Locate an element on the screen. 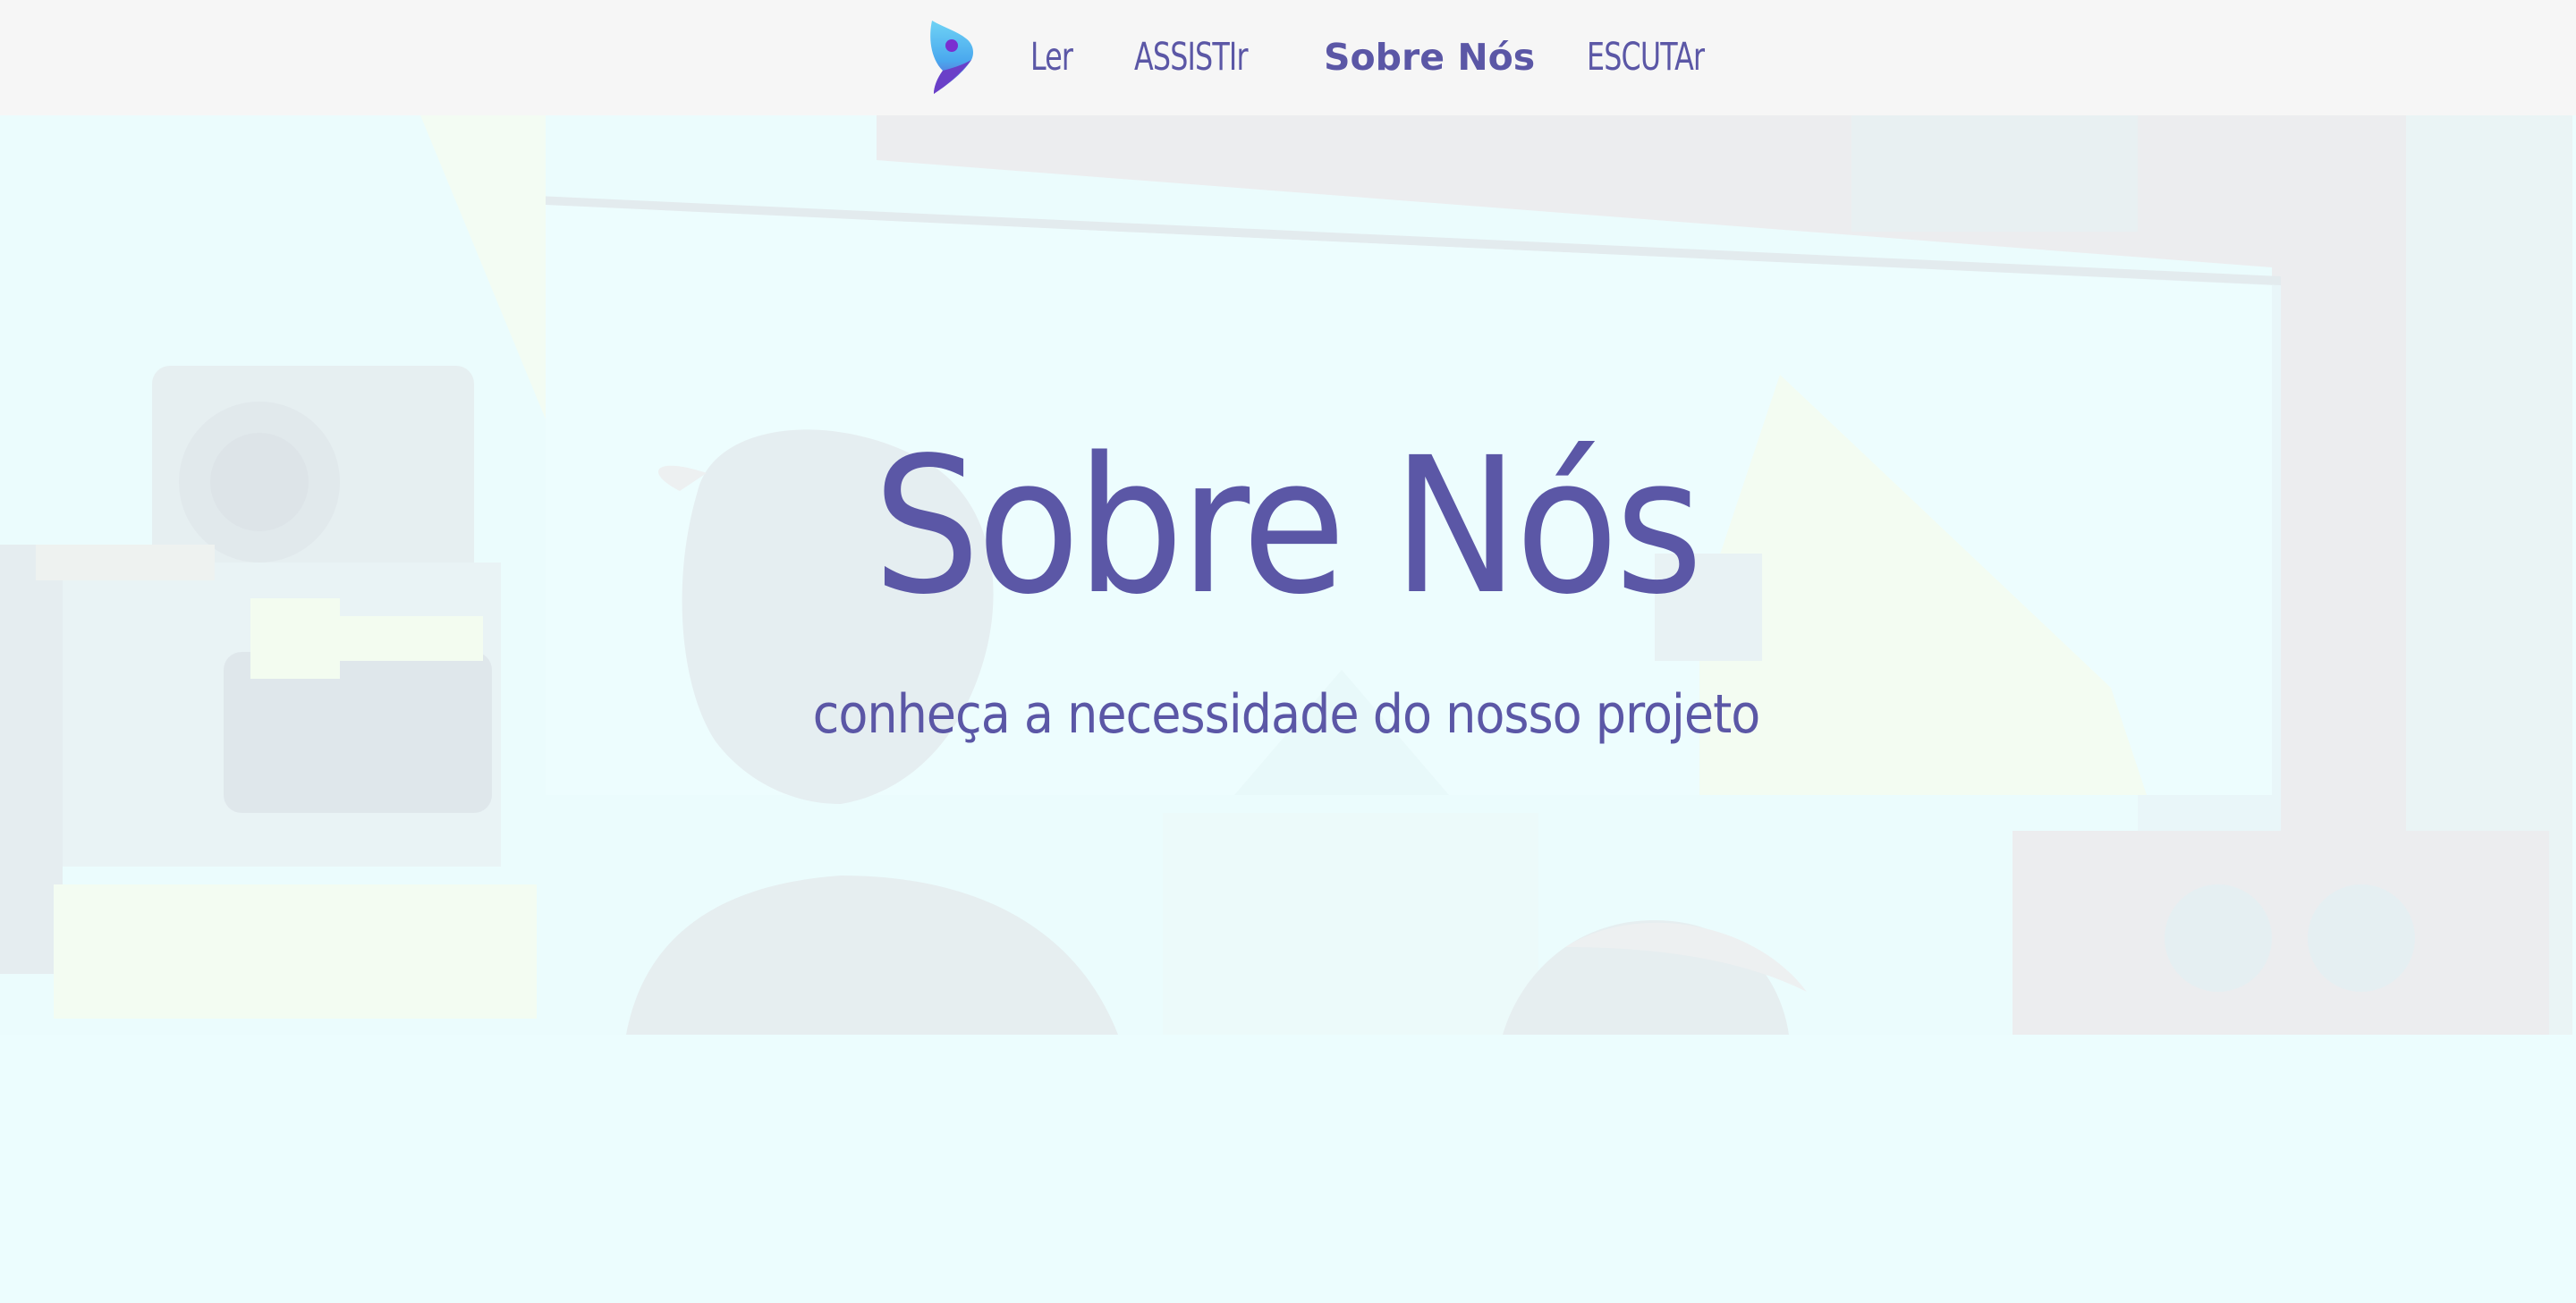  nav-link-assistir: ASSISTIr is located at coordinates (1191, 57).